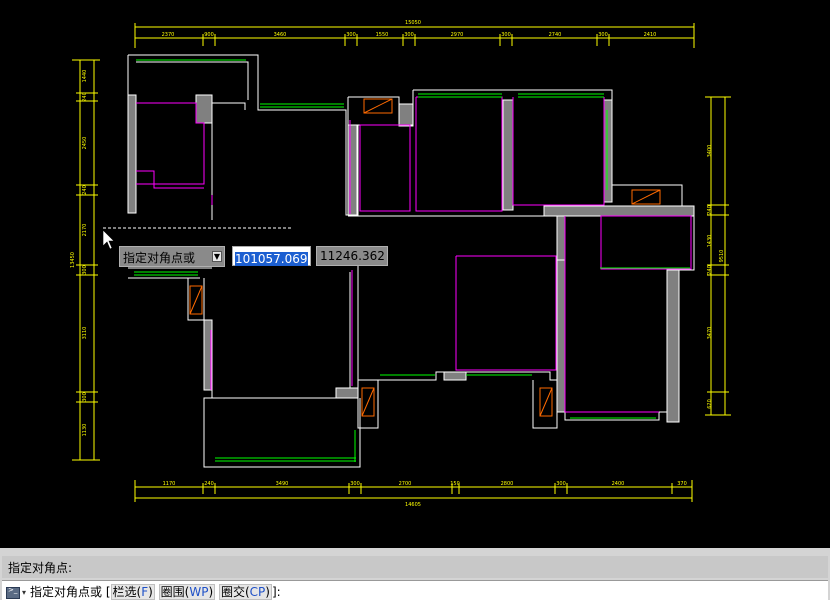 This screenshot has height=600, width=830. What do you see at coordinates (187, 592) in the screenshot?
I see `option-wpolygon: 圈围(WP)` at bounding box center [187, 592].